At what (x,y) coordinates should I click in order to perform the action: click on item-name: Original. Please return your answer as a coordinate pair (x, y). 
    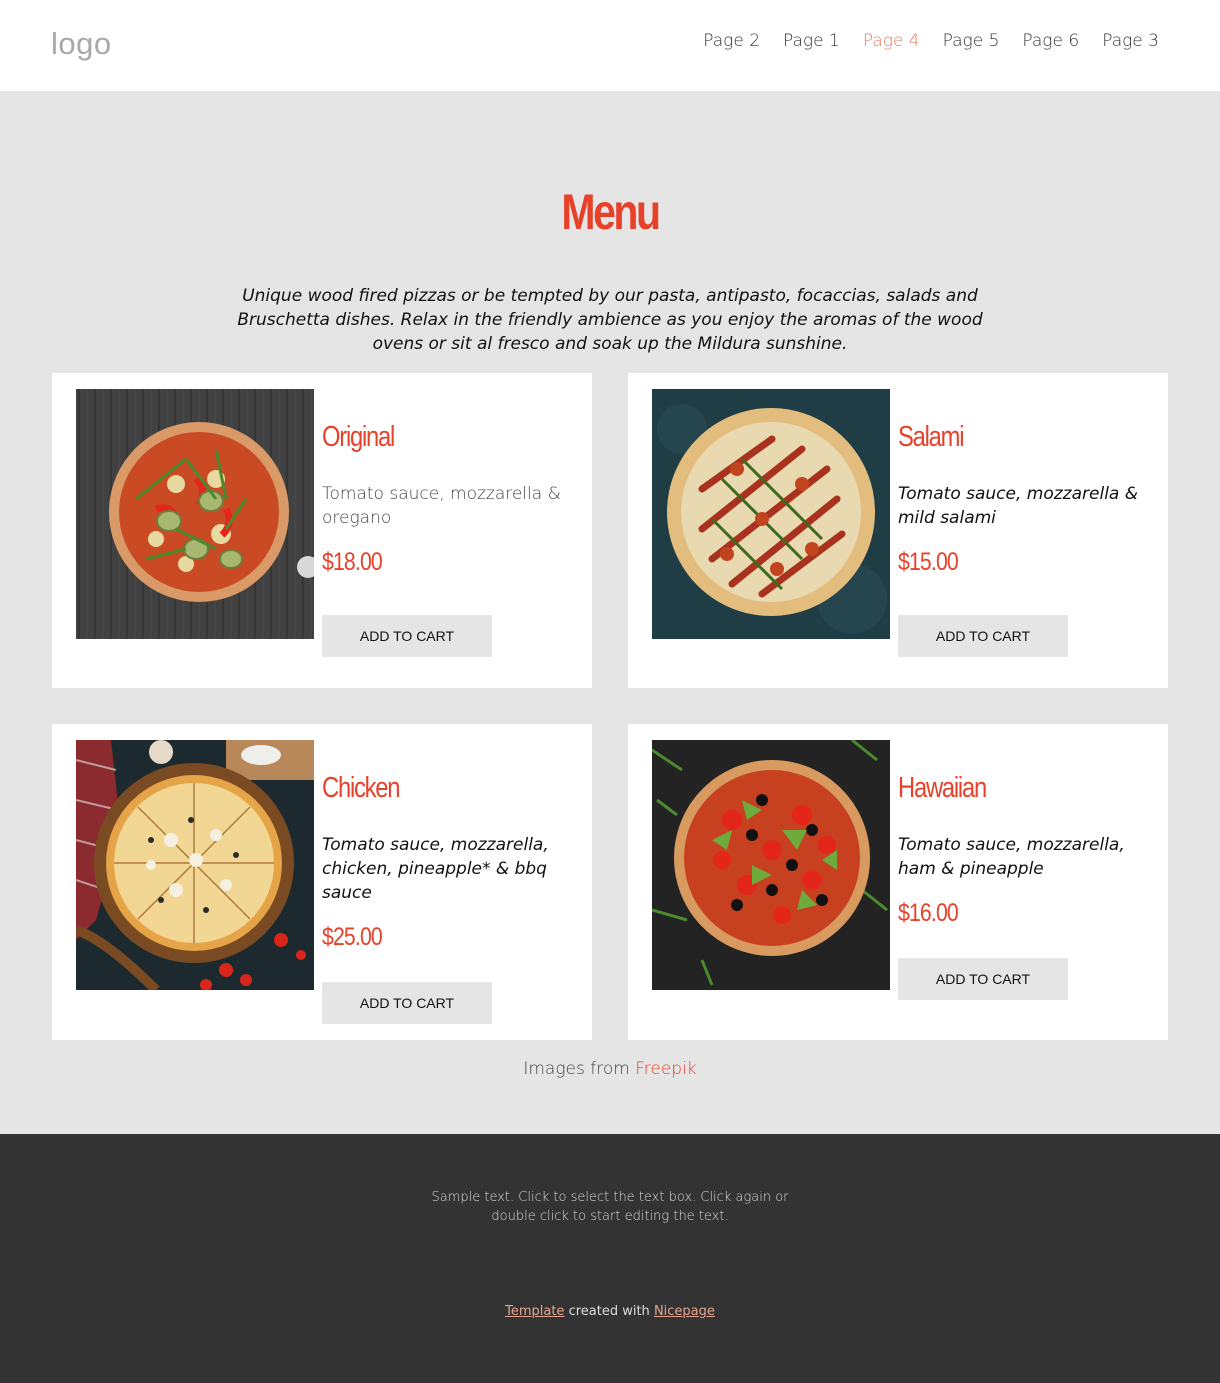
    Looking at the image, I should click on (358, 437).